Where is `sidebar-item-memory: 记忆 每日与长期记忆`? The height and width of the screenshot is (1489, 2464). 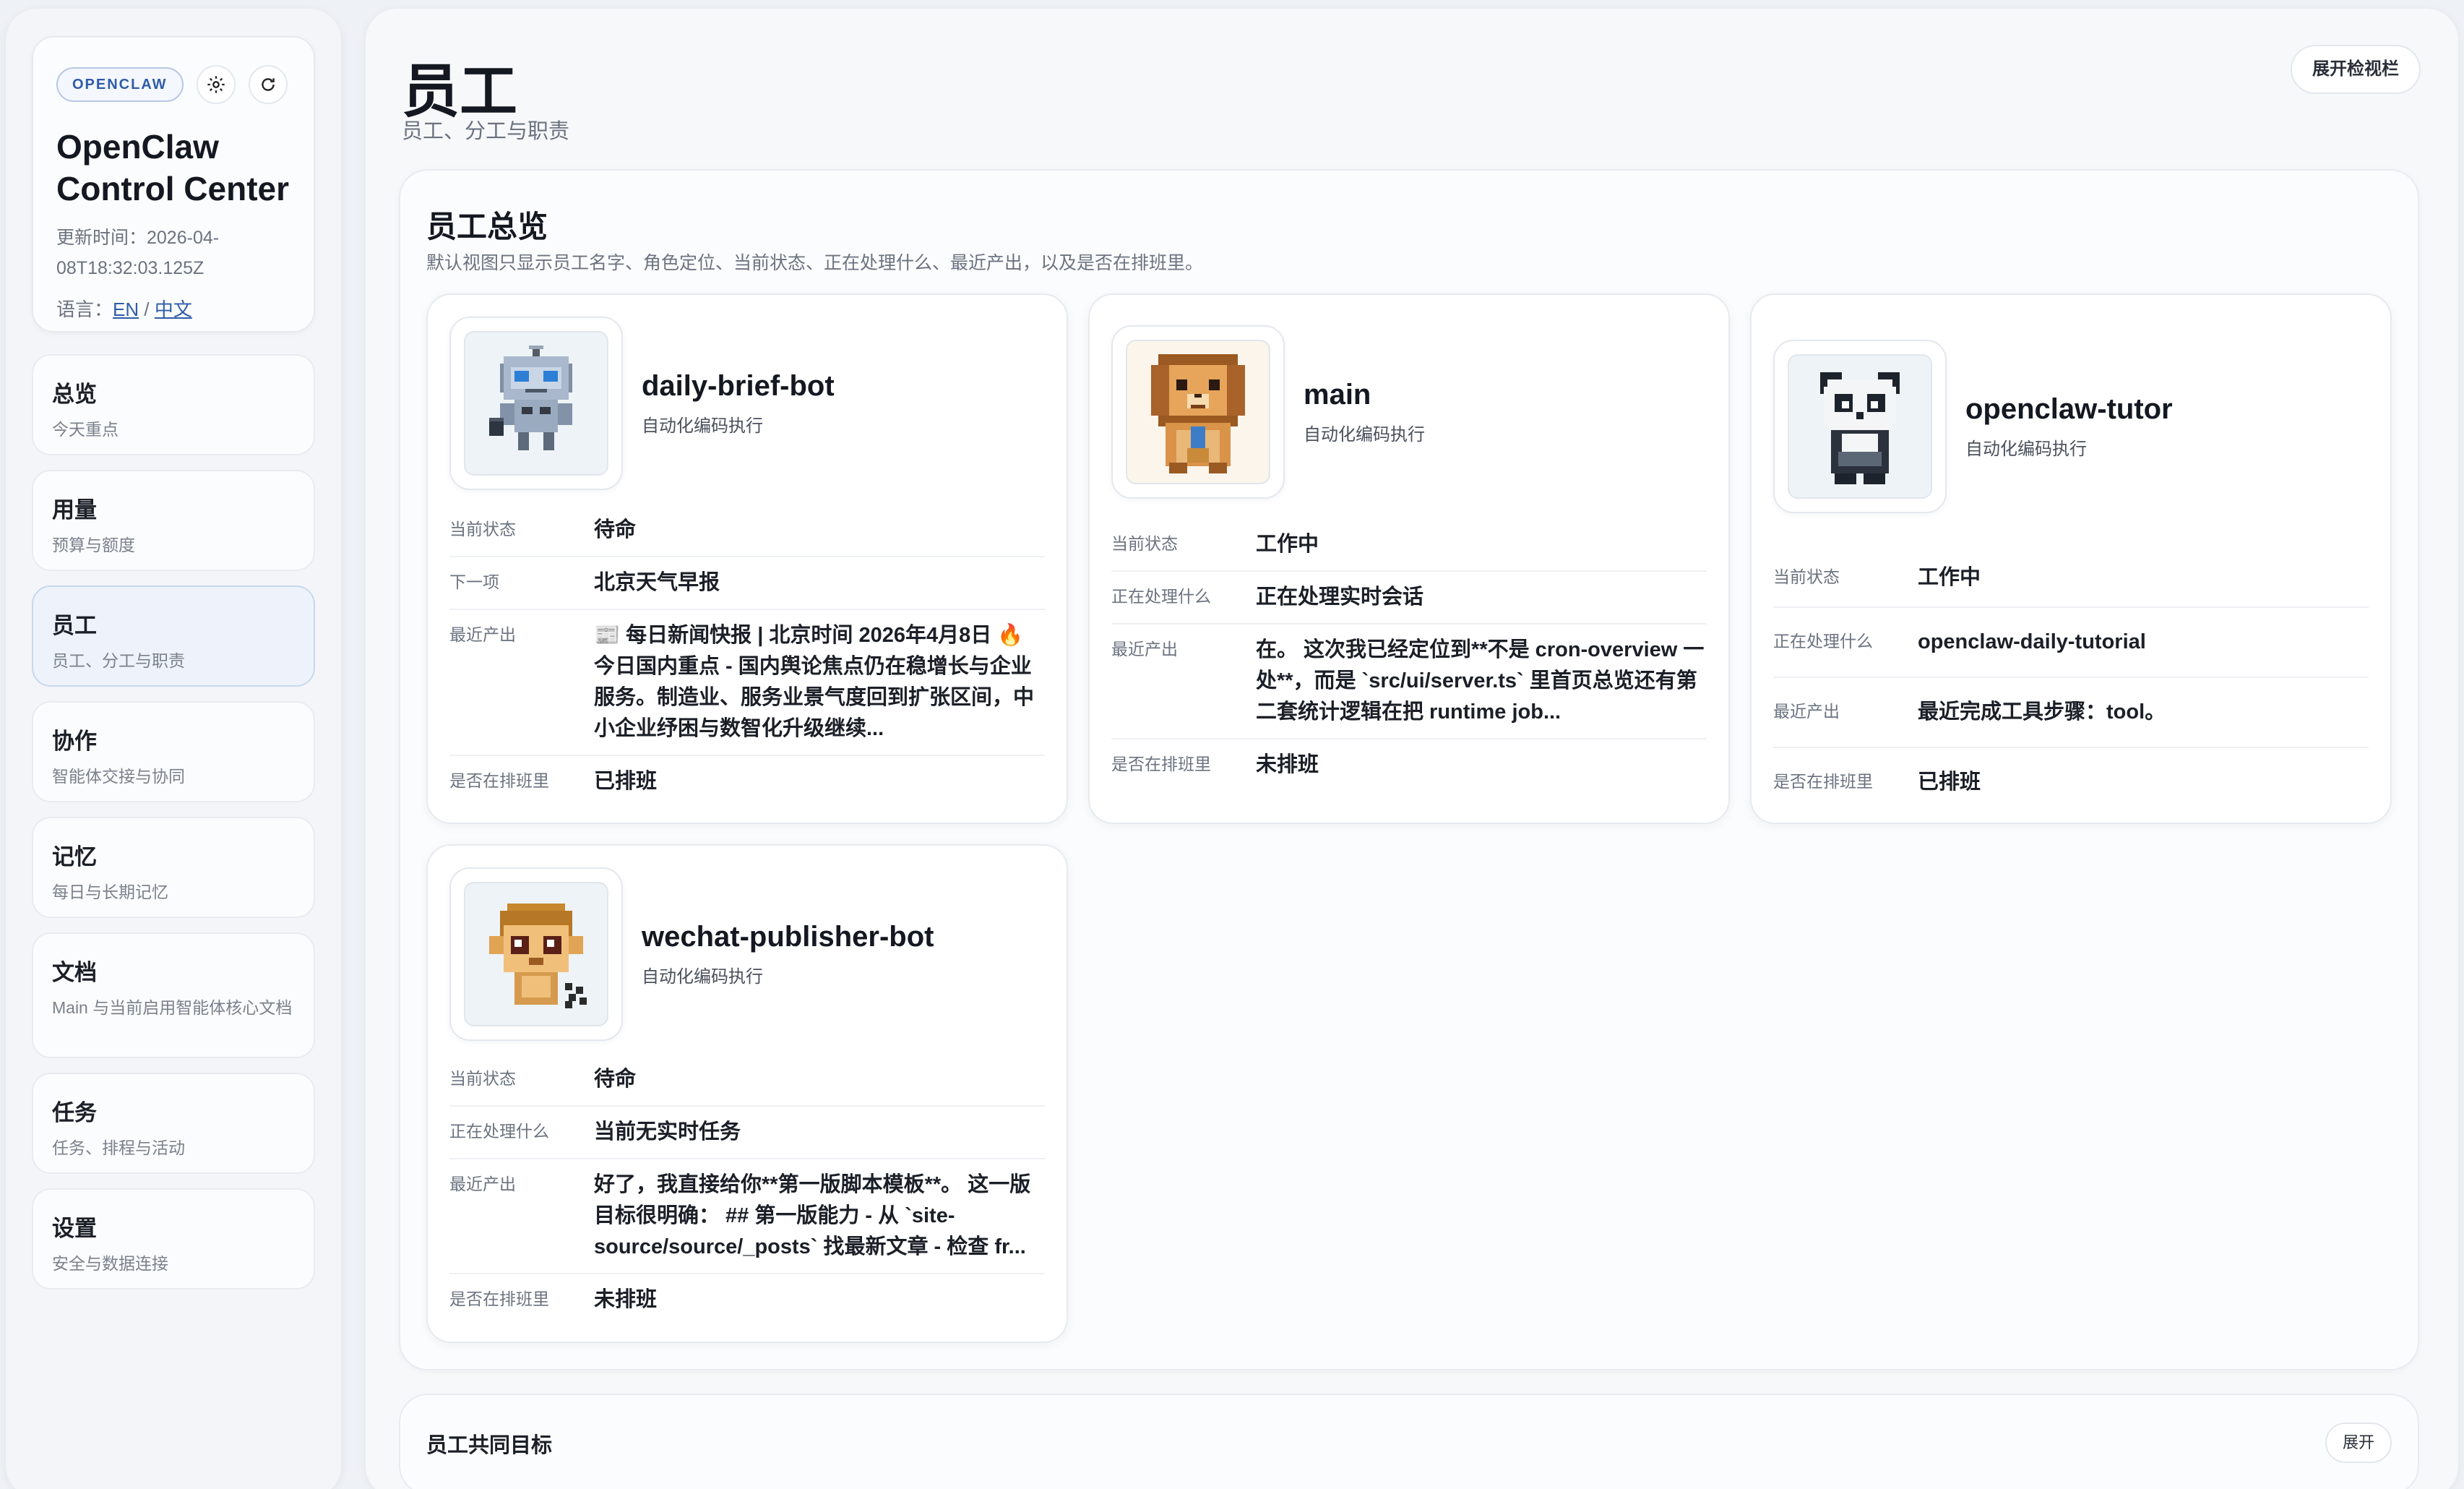
sidebar-item-memory: 记忆 每日与长期记忆 is located at coordinates (173, 867).